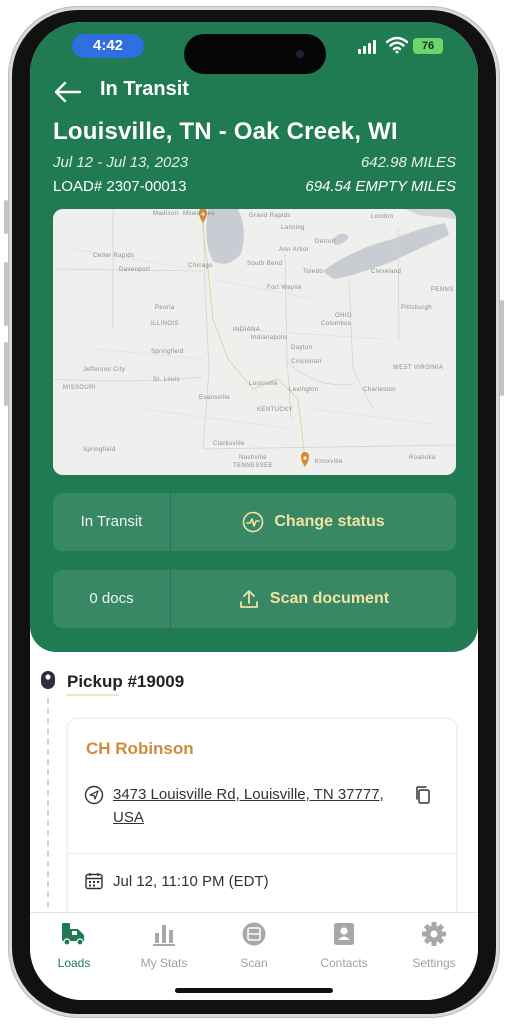 The image size is (508, 1024). I want to click on scan-icon, so click(254, 934).